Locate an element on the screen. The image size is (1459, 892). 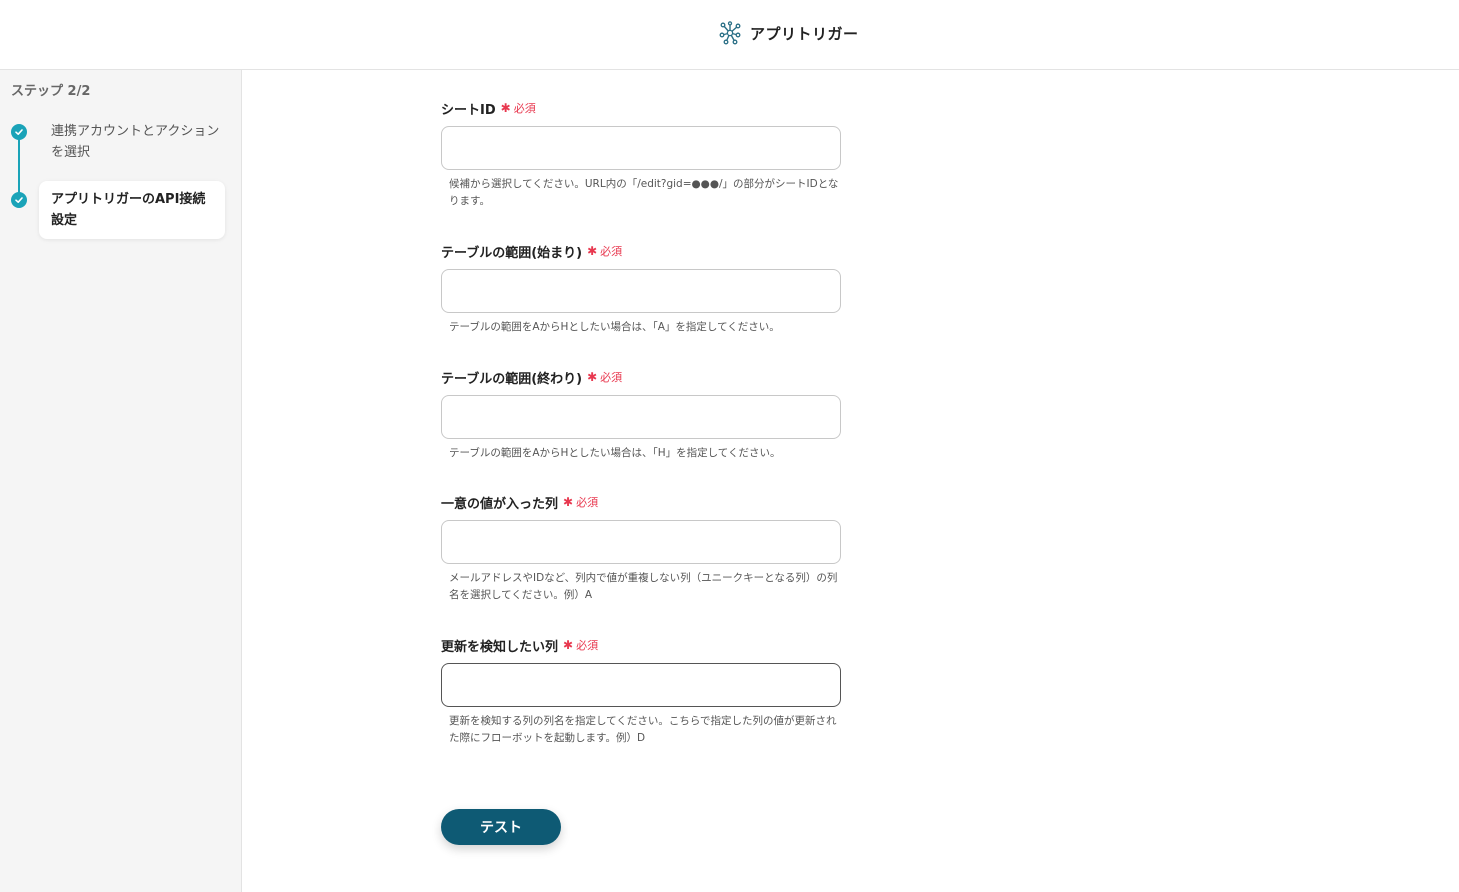
field-label: シートID ✱ 必須 is located at coordinates (641, 108).